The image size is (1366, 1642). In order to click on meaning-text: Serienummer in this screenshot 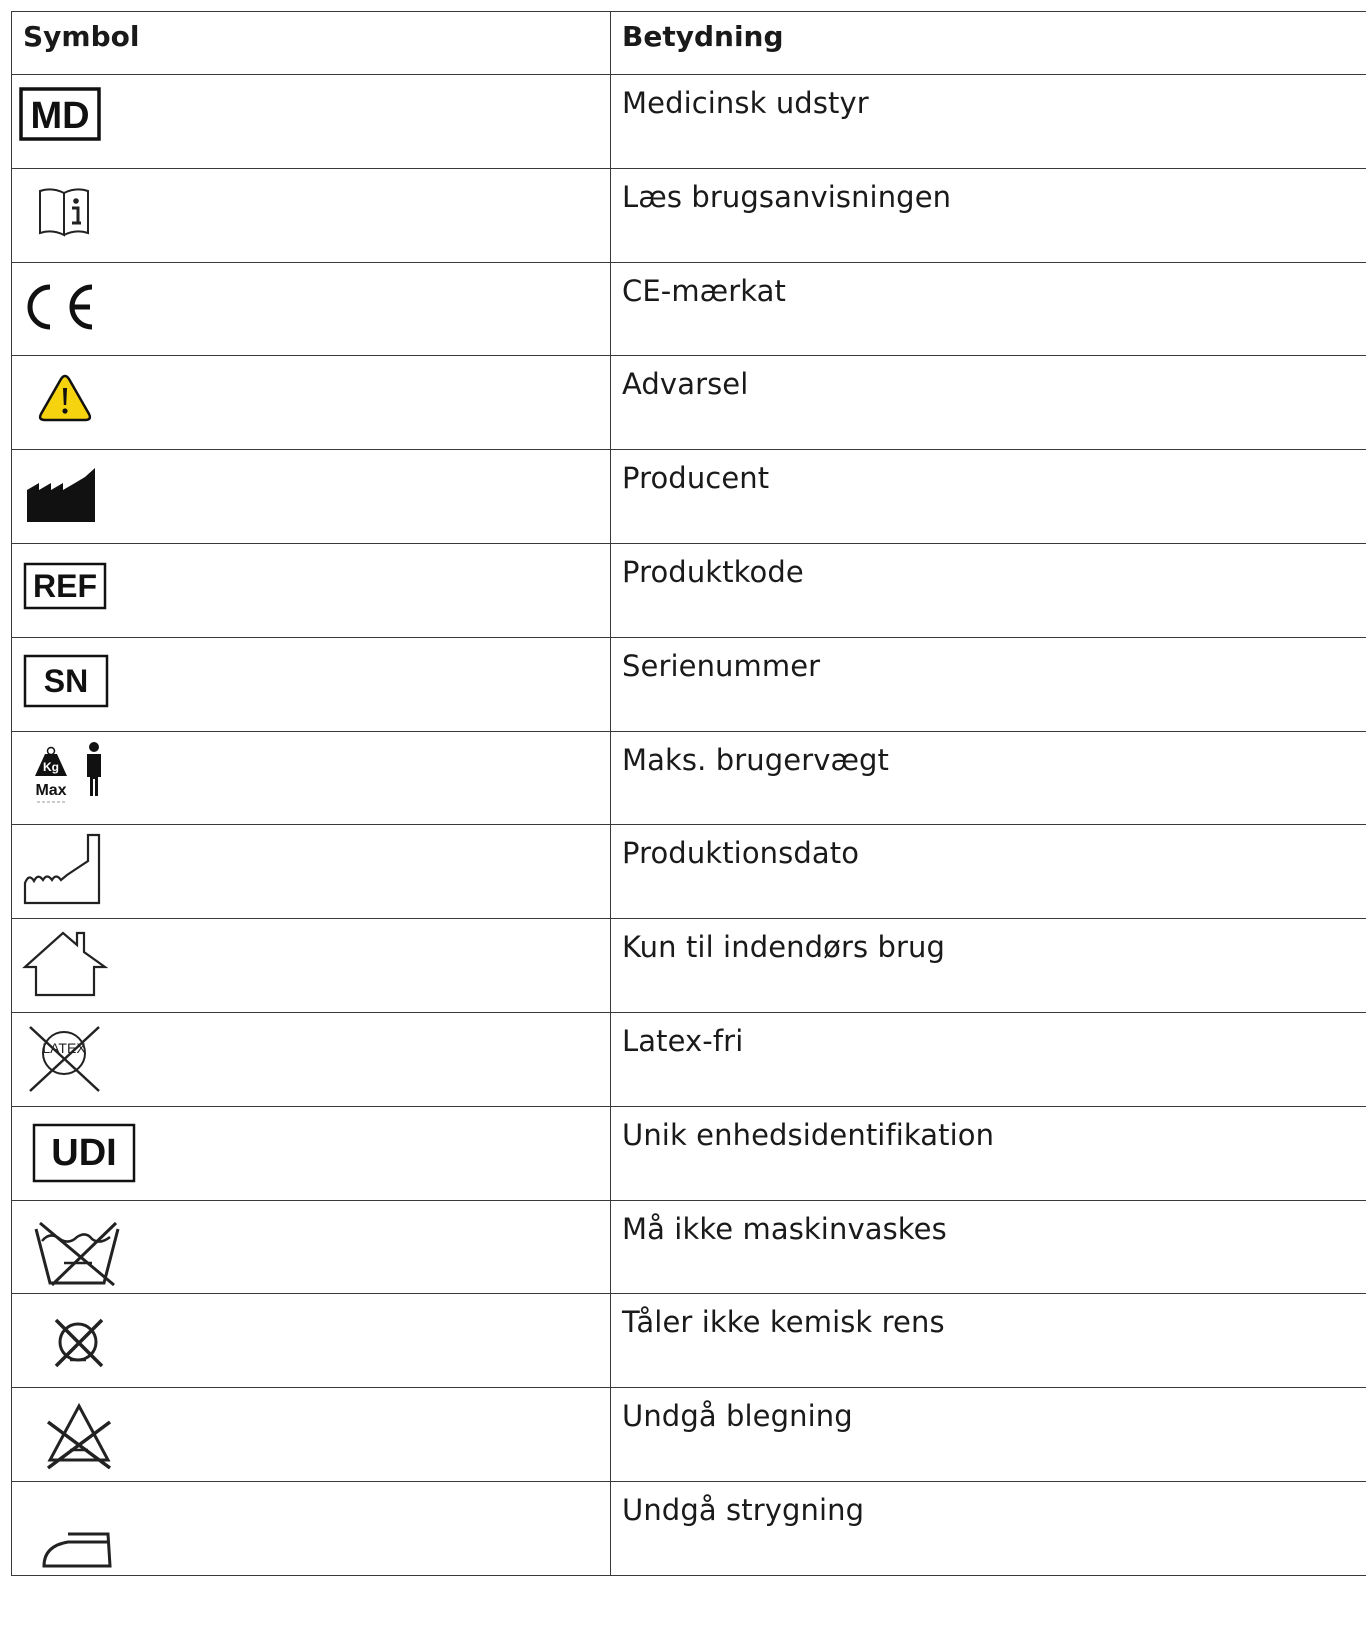, I will do `click(721, 665)`.